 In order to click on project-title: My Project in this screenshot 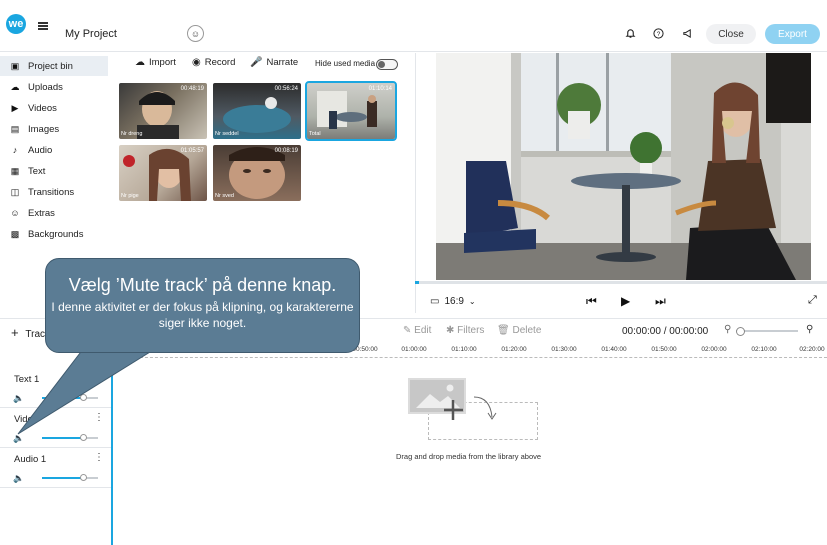, I will do `click(91, 34)`.